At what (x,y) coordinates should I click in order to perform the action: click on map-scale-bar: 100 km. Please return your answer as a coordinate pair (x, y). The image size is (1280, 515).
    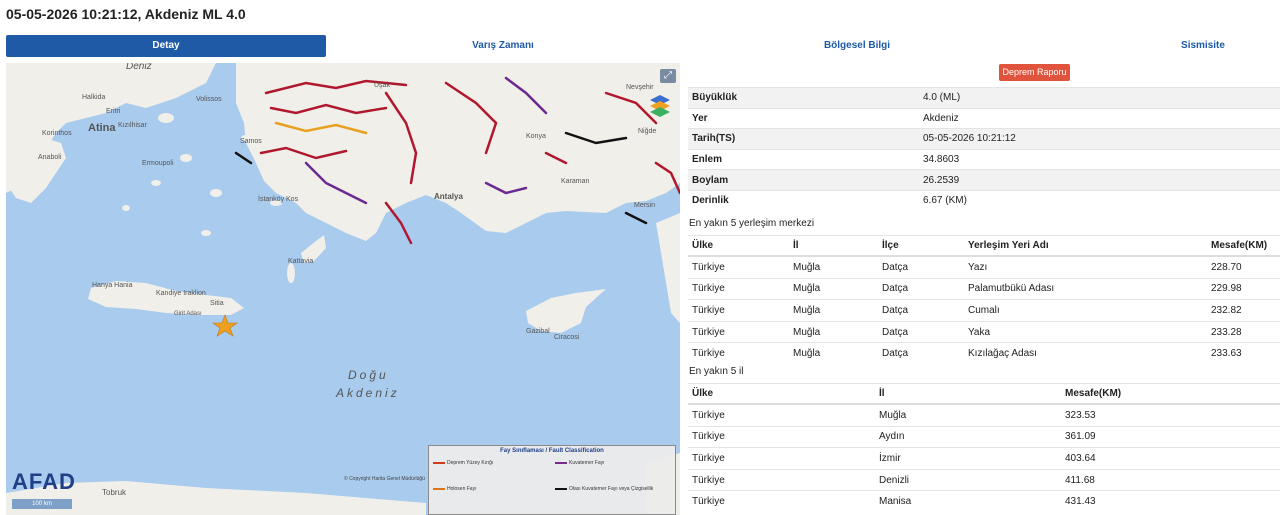
    Looking at the image, I should click on (42, 504).